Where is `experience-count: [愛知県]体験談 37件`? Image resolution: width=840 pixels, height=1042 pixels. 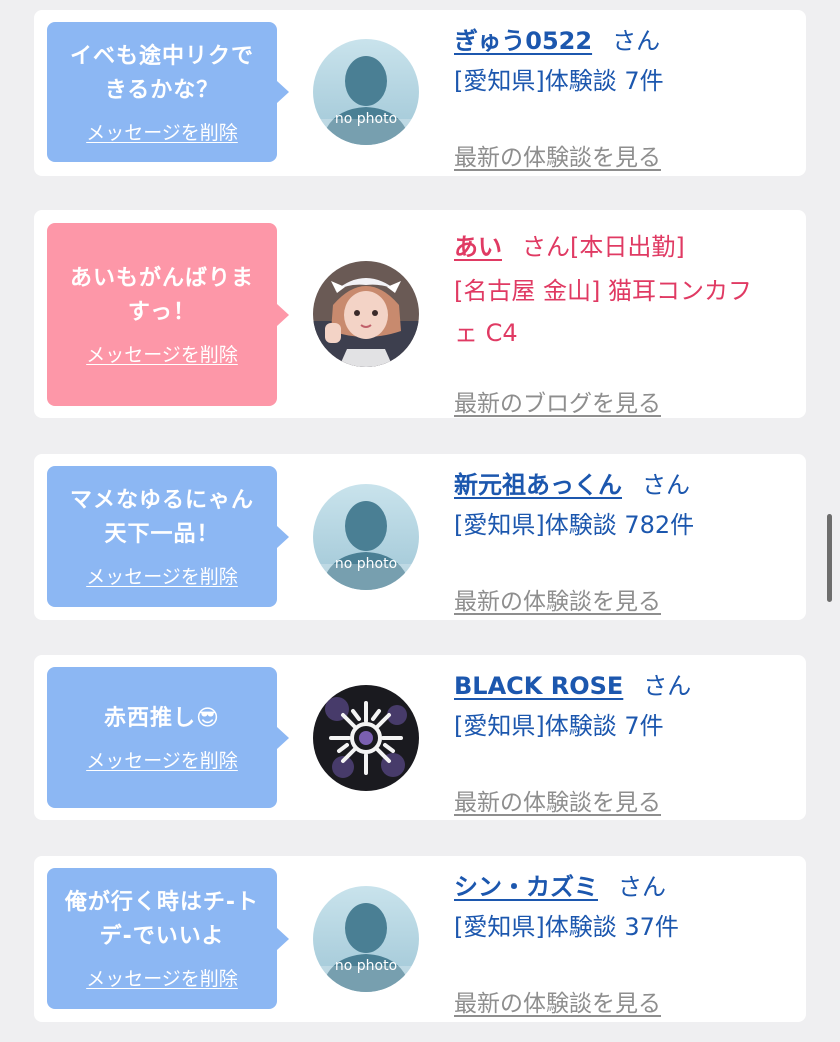 experience-count: [愛知県]体験談 37件 is located at coordinates (566, 927).